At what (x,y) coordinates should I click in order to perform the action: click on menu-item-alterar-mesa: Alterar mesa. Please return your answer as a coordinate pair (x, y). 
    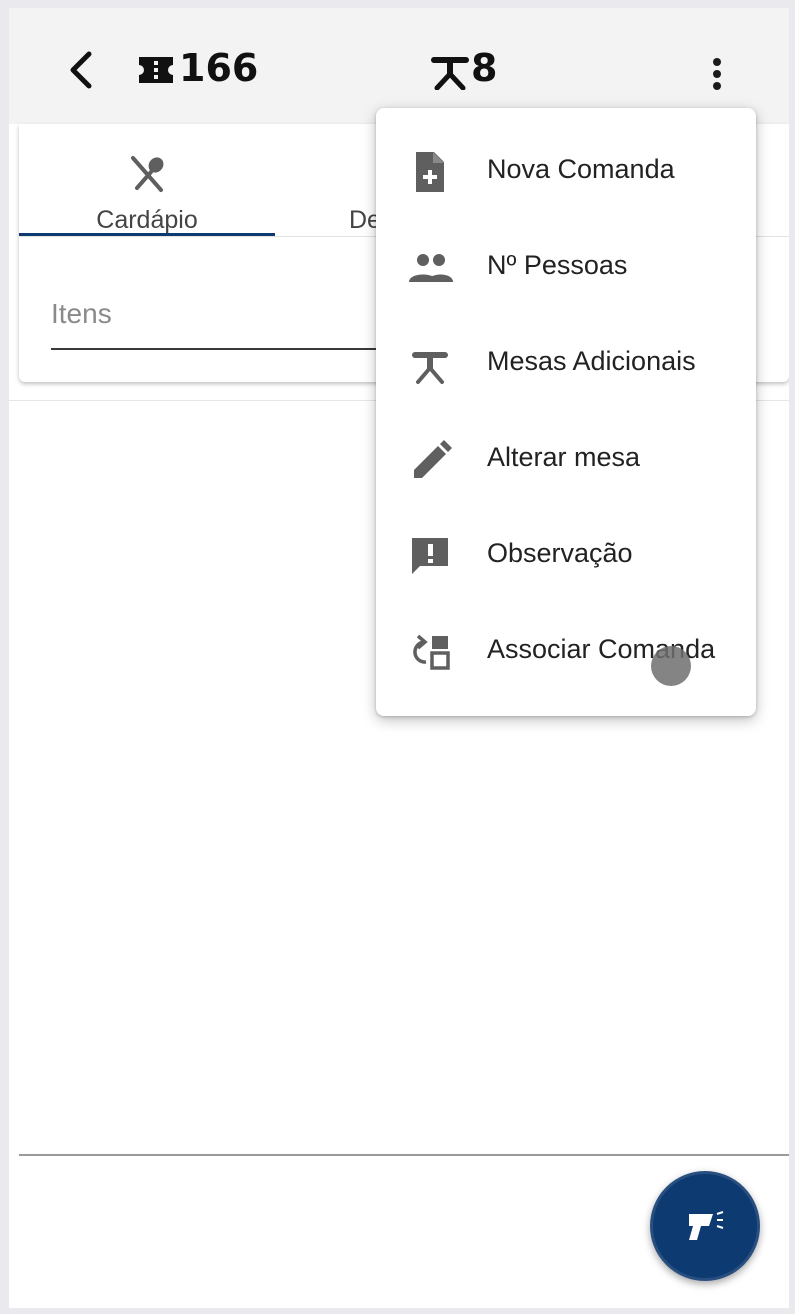
    Looking at the image, I should click on (566, 460).